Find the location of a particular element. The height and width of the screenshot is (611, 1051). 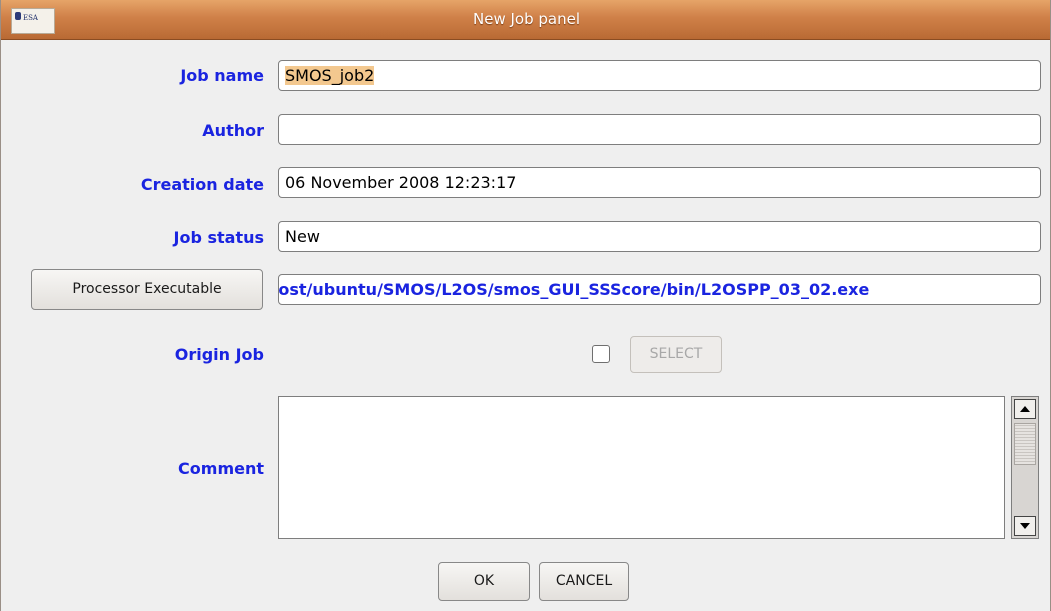

window-title: New Job panel is located at coordinates (526, 19).